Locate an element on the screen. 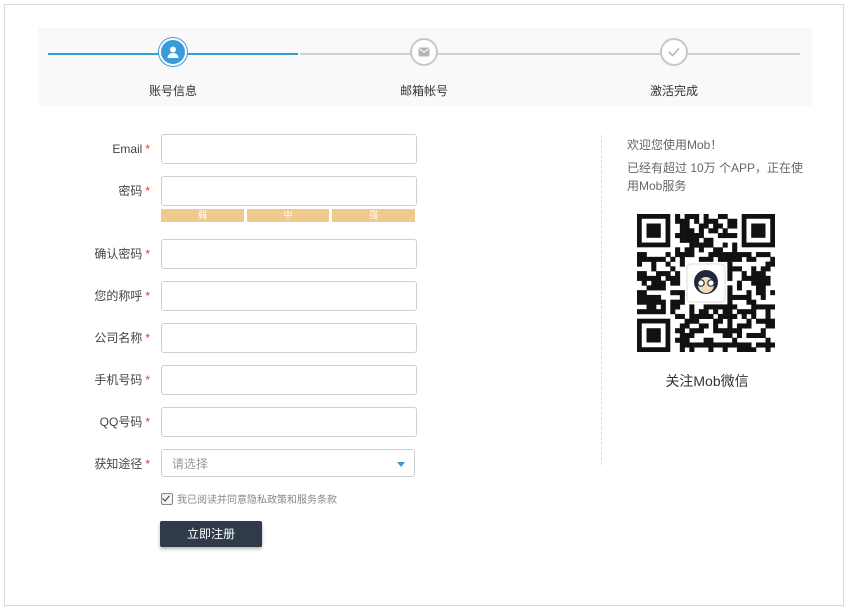  agree-terms: 我已阅读并同意隐私政策和服务条款 is located at coordinates (249, 498).